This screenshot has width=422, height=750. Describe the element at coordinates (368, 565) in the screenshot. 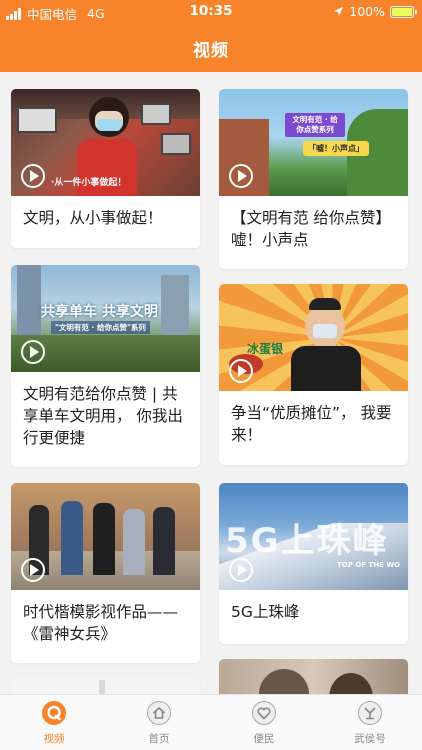

I see `thumbnail-caption: TOP OF THE WO` at that location.